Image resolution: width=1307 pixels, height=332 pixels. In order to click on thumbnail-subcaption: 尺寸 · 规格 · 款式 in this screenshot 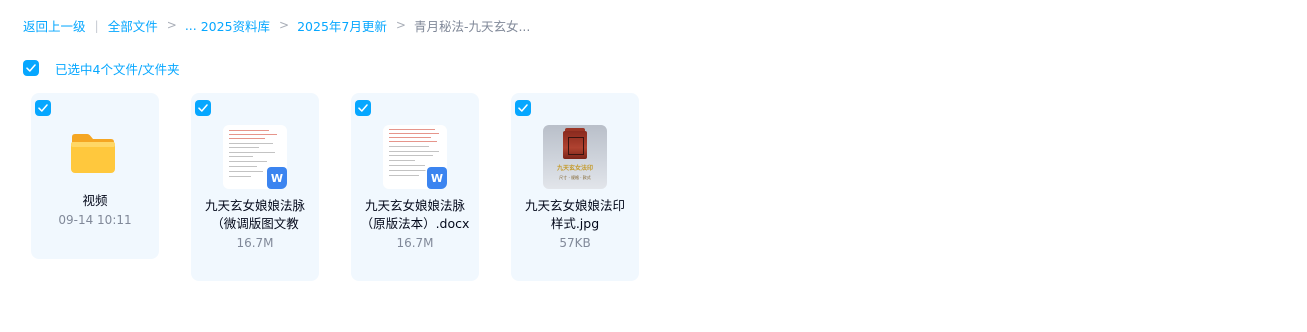, I will do `click(575, 177)`.